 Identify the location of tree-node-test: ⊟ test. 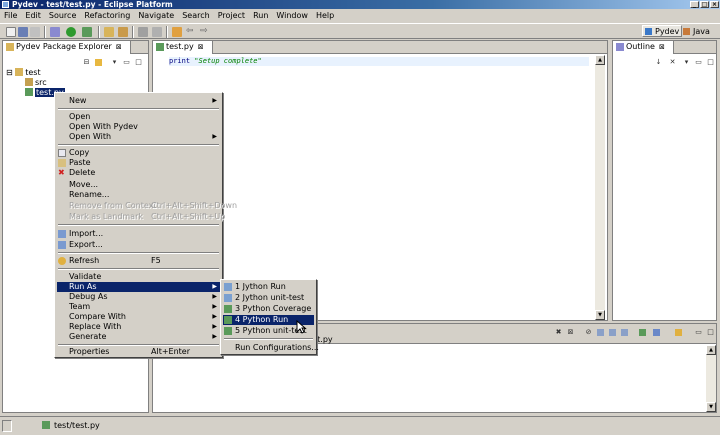
(23, 73).